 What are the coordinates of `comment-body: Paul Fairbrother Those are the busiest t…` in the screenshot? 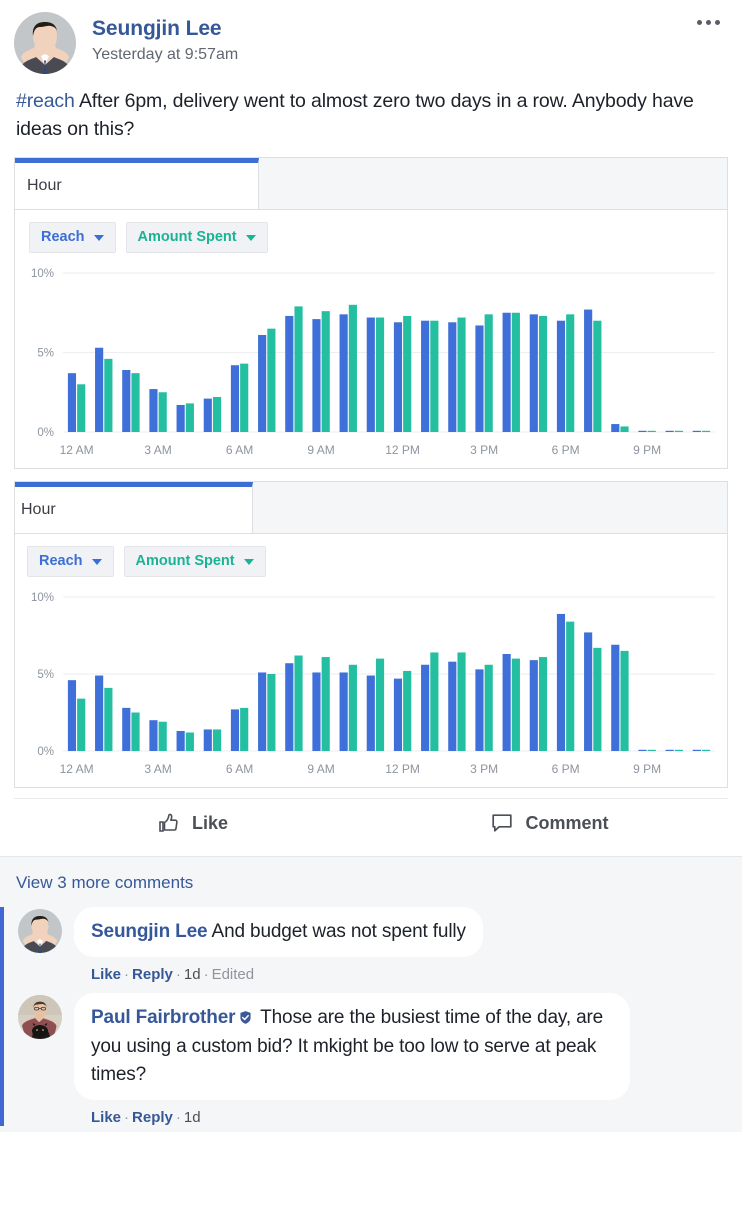 It's located at (401, 1059).